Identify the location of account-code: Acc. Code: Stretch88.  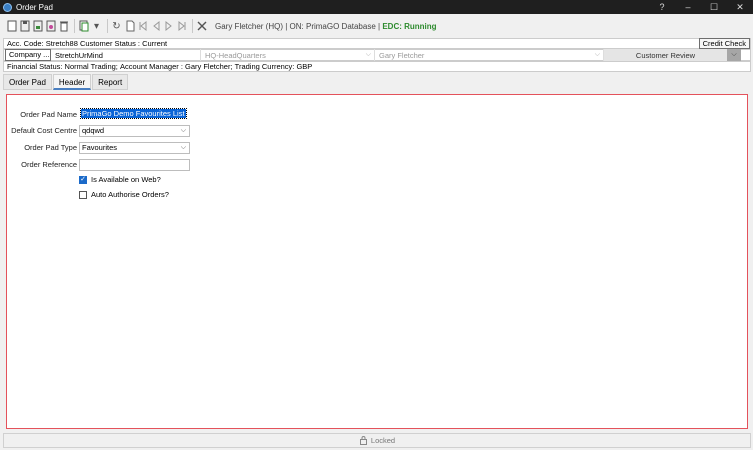
(42, 43).